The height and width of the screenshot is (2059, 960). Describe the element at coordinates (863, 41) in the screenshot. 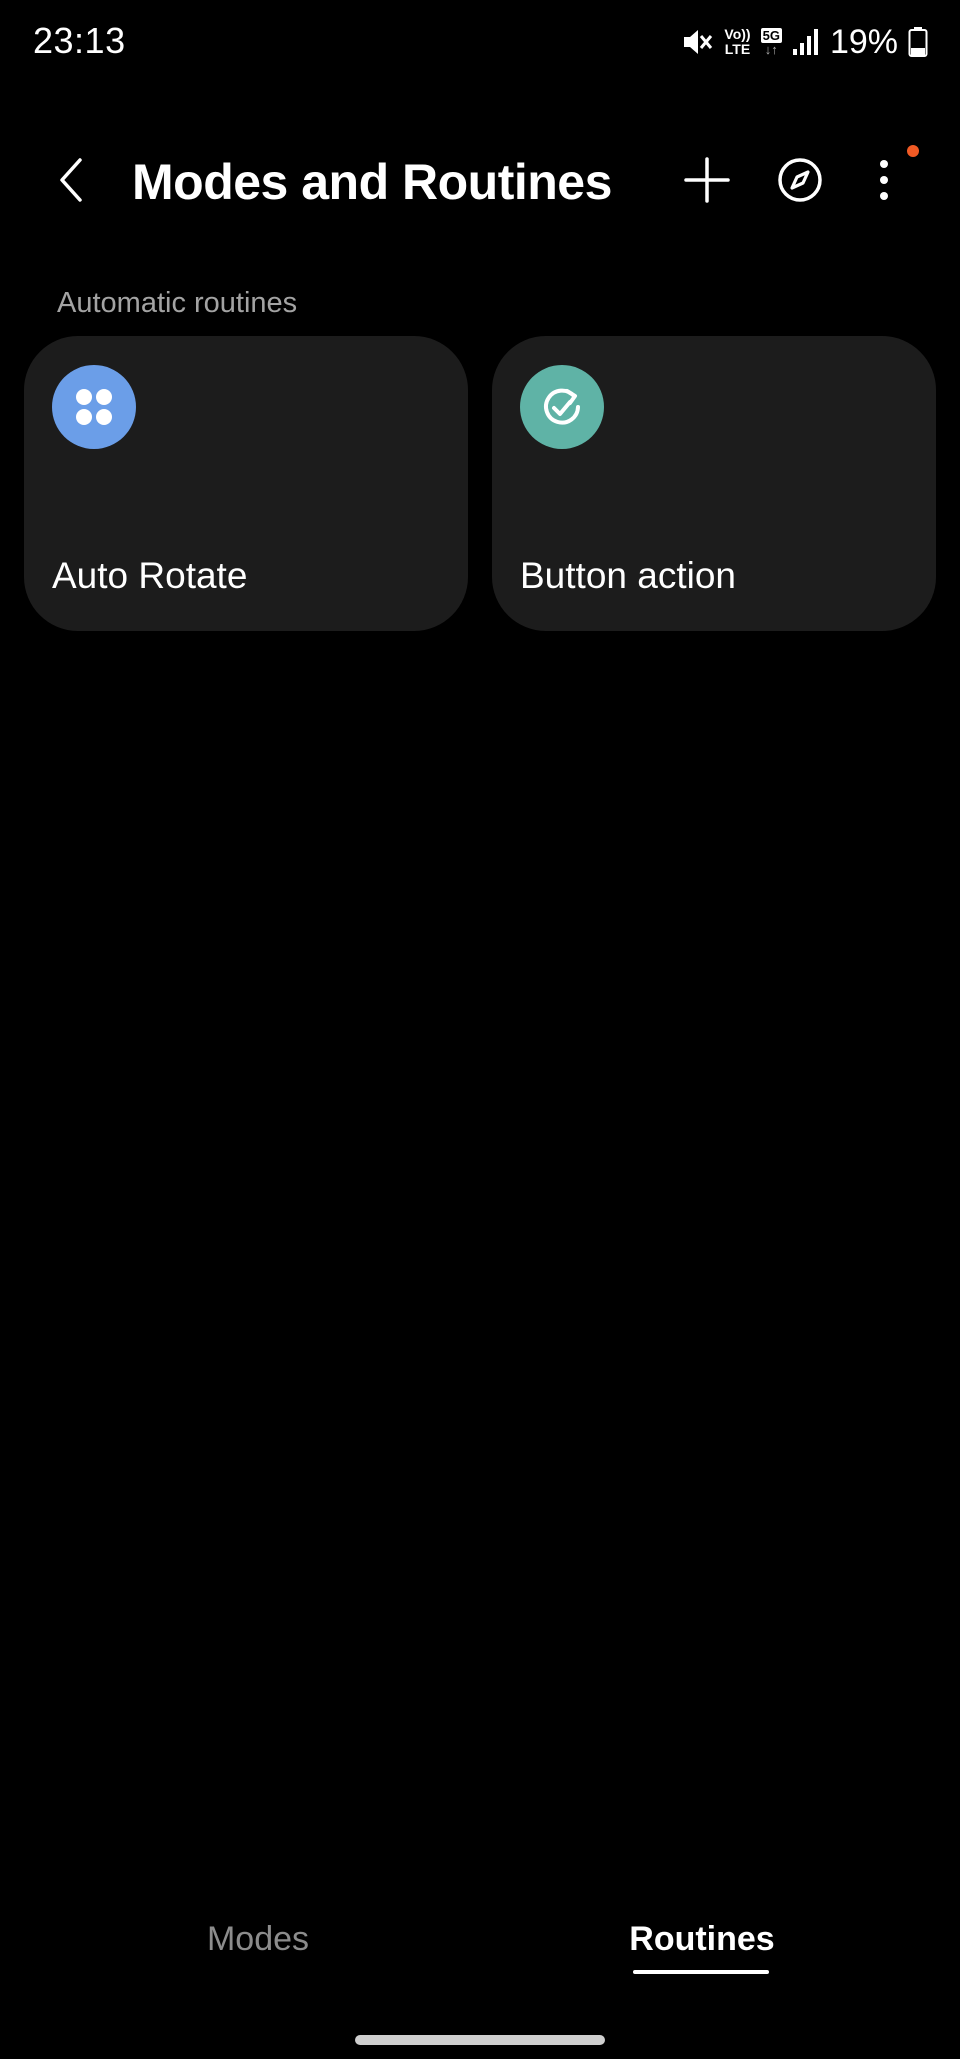

I see `battery-percent: 19%` at that location.